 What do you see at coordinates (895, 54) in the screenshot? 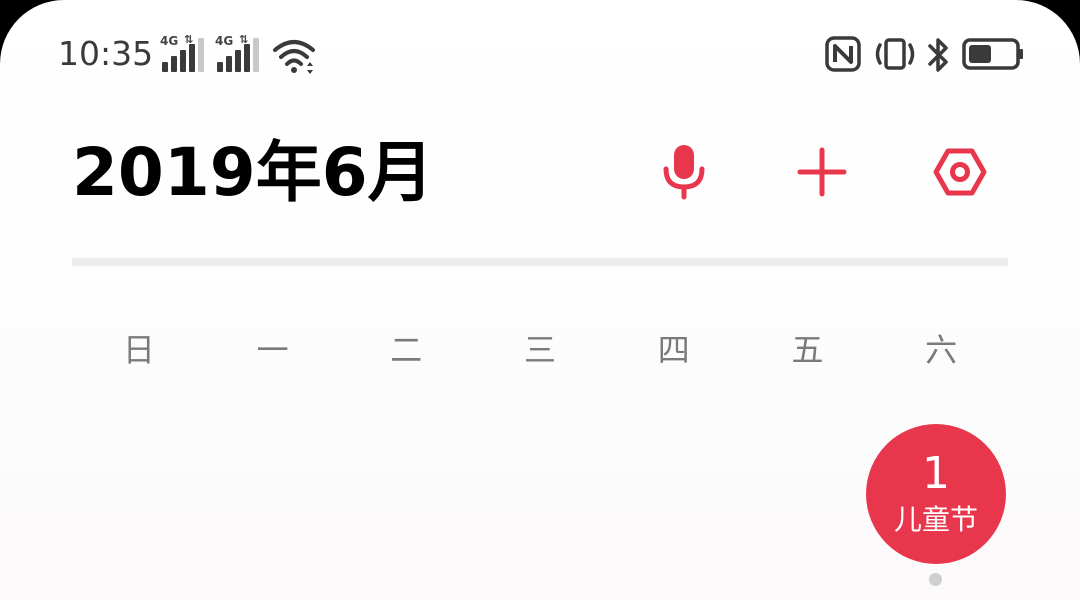
I see `vibrate-icon` at bounding box center [895, 54].